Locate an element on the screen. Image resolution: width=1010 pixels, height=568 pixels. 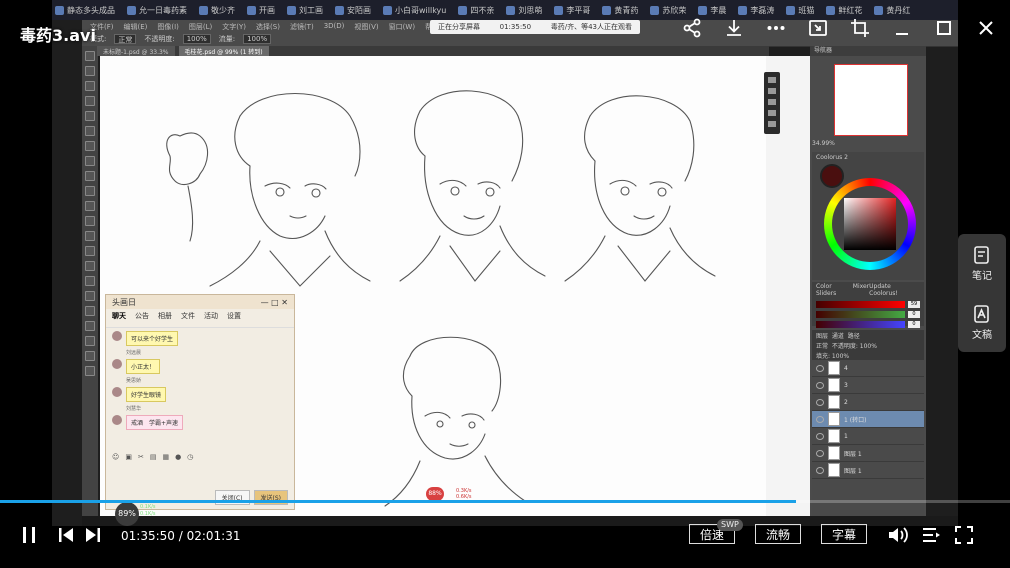
sliders-tab: Color Sliders is located at coordinates (826, 290).